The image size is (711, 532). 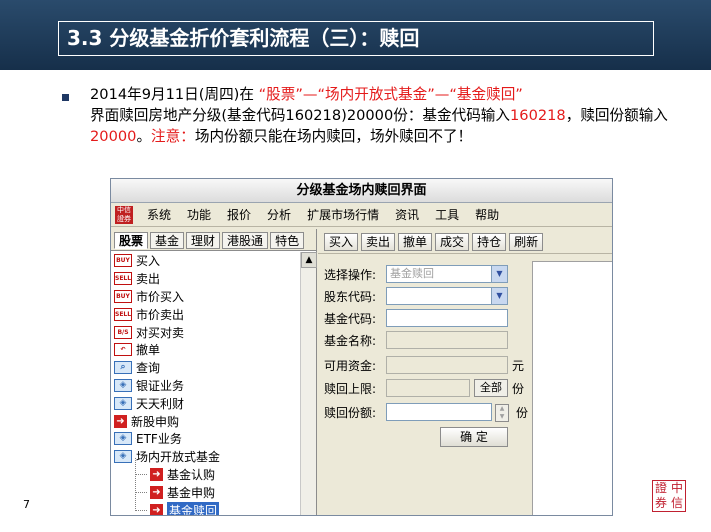 I want to click on buy-button: 买入, so click(x=341, y=242).